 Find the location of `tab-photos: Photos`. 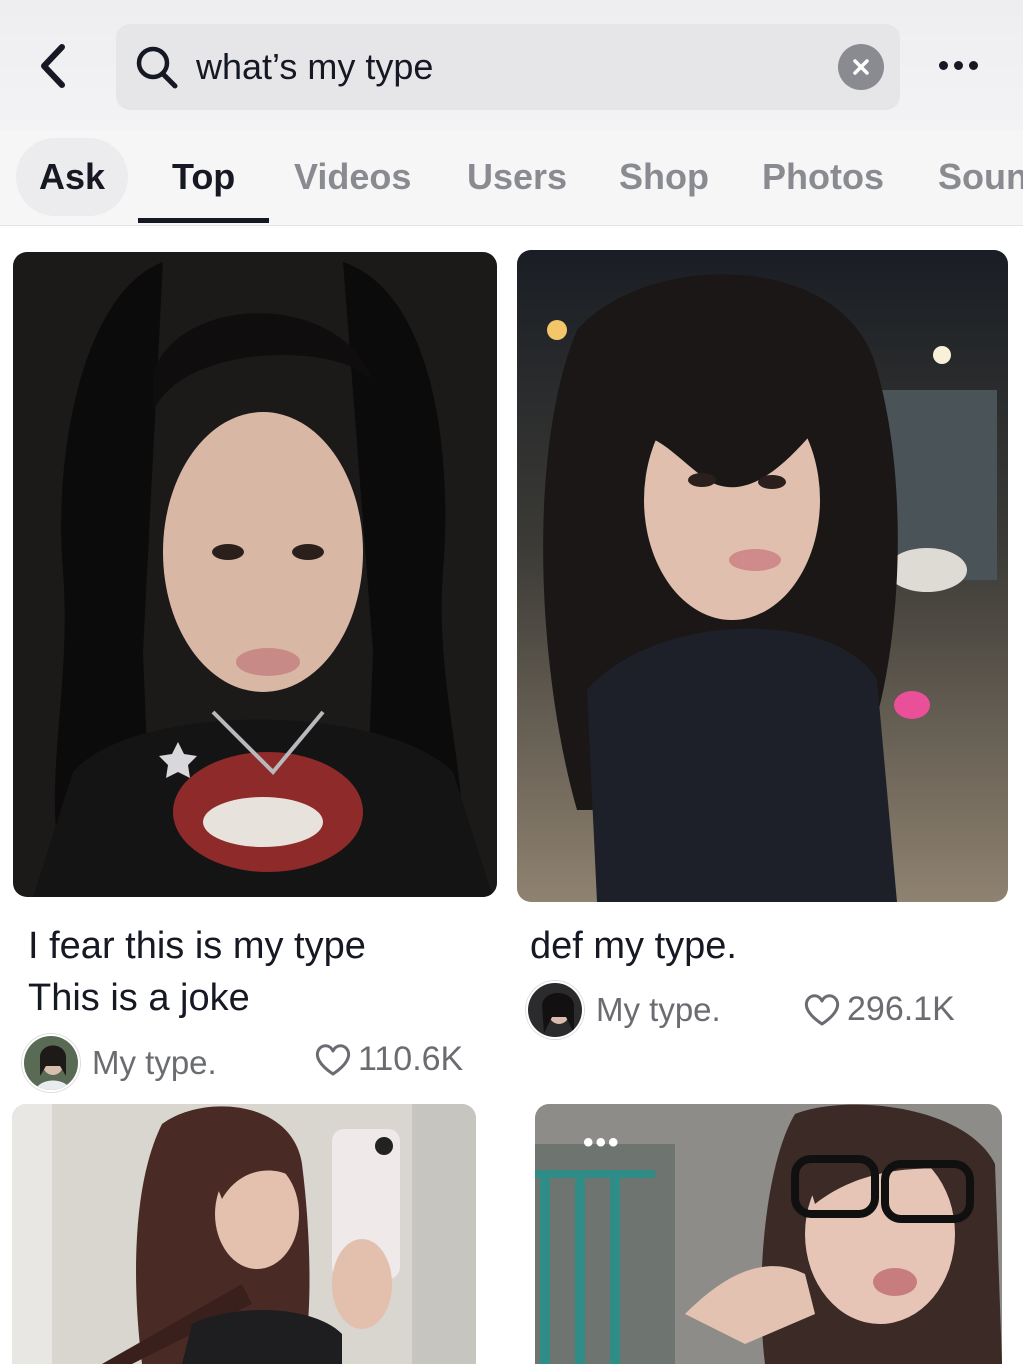

tab-photos: Photos is located at coordinates (823, 177).